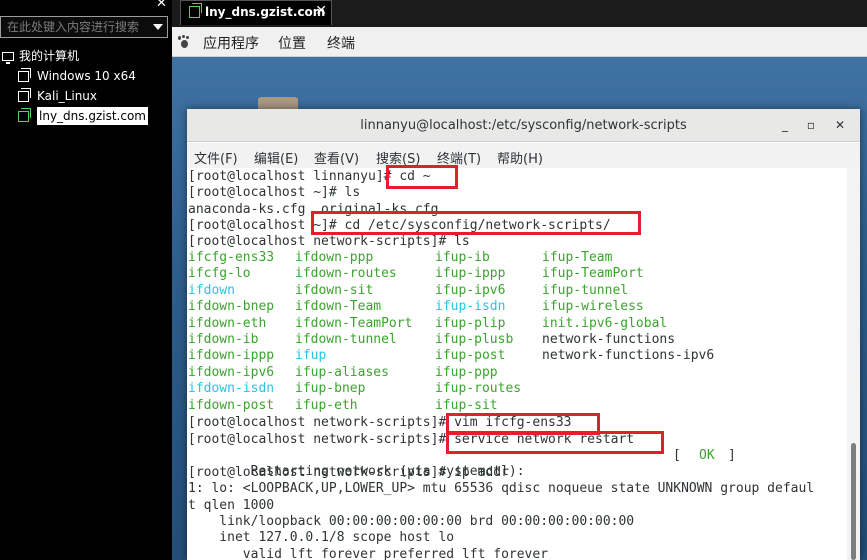 The width and height of the screenshot is (867, 560). Describe the element at coordinates (517, 373) in the screenshot. I see `ls-output-row: ifdown-ipv6 ifup-aliases ifup-ppp` at that location.